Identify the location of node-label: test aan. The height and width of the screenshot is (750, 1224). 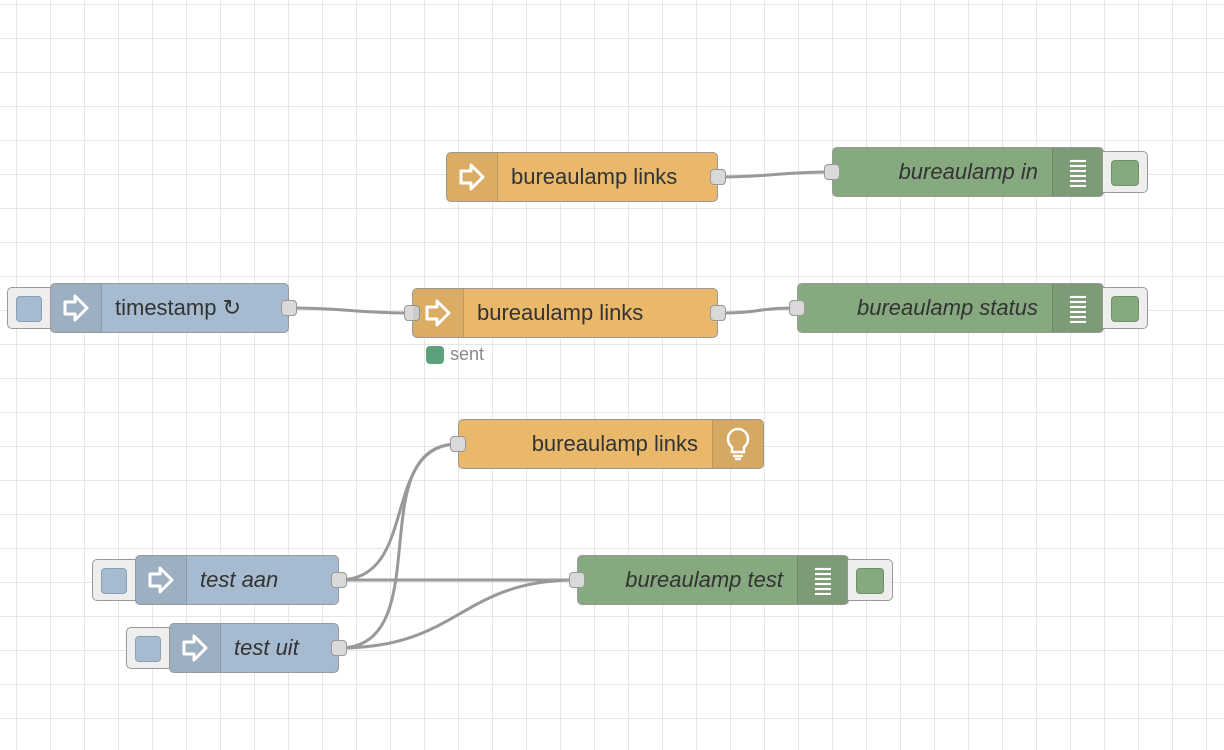
(239, 579).